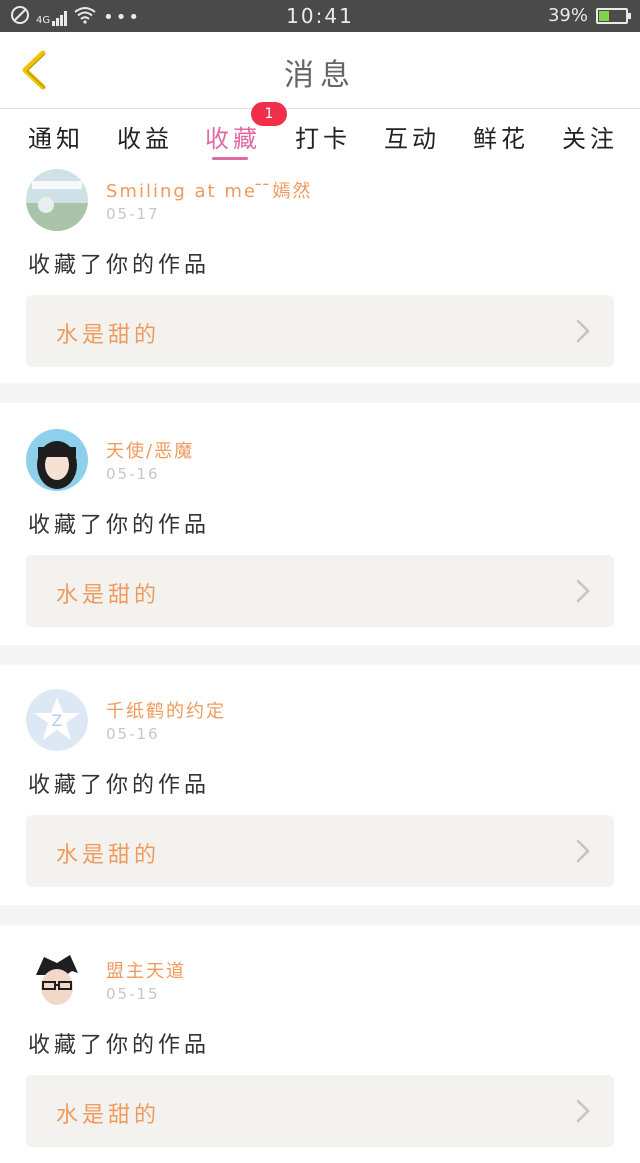 The width and height of the screenshot is (640, 1163). What do you see at coordinates (57, 980) in the screenshot?
I see `glasses-boy-avatar` at bounding box center [57, 980].